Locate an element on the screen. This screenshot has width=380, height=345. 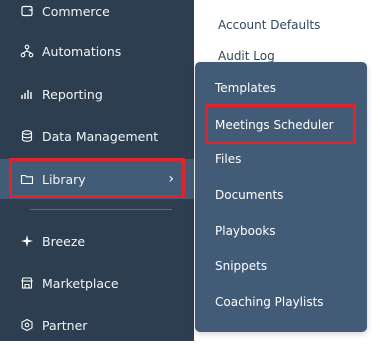
sidebar-item-library: Library › is located at coordinates (97, 179).